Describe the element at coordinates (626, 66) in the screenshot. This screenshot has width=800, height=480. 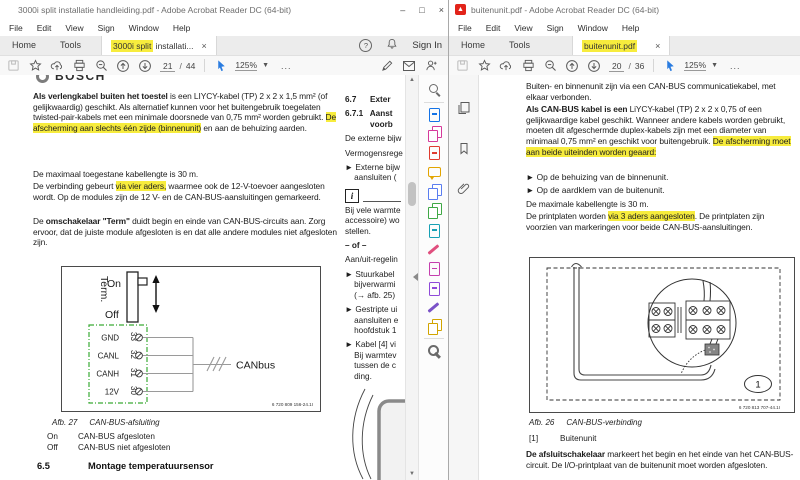
I see `page-number-field: 20/36` at that location.